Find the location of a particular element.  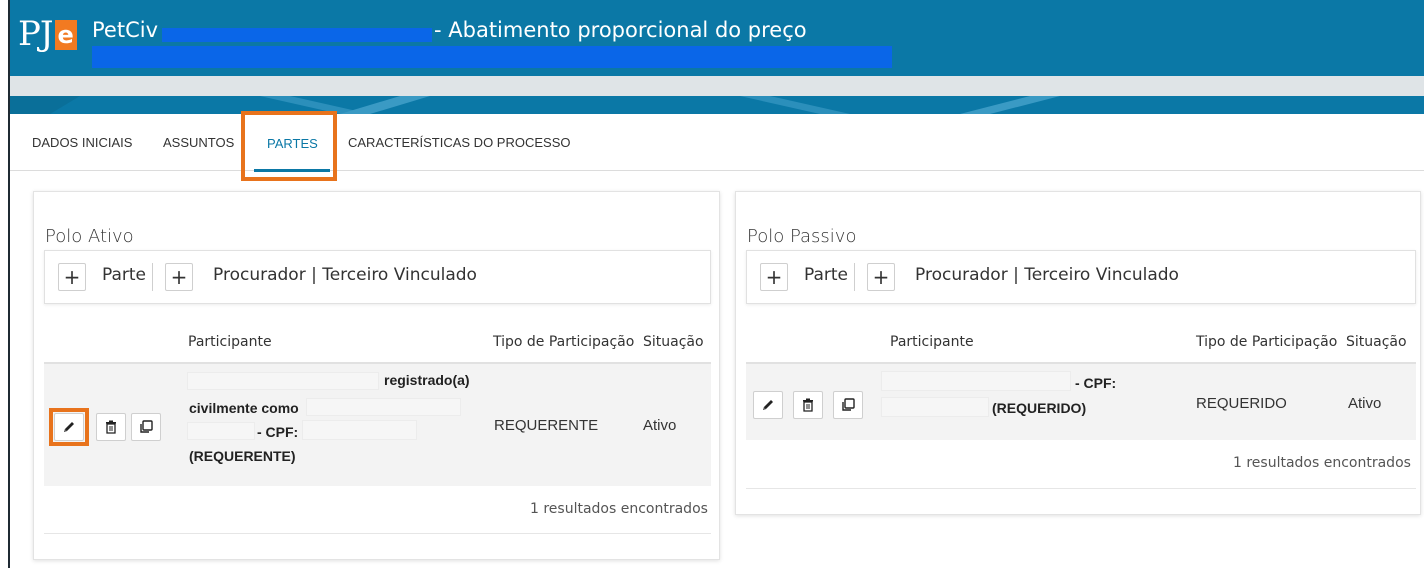

tab-assuntos: ASSUNTOS is located at coordinates (198, 142).